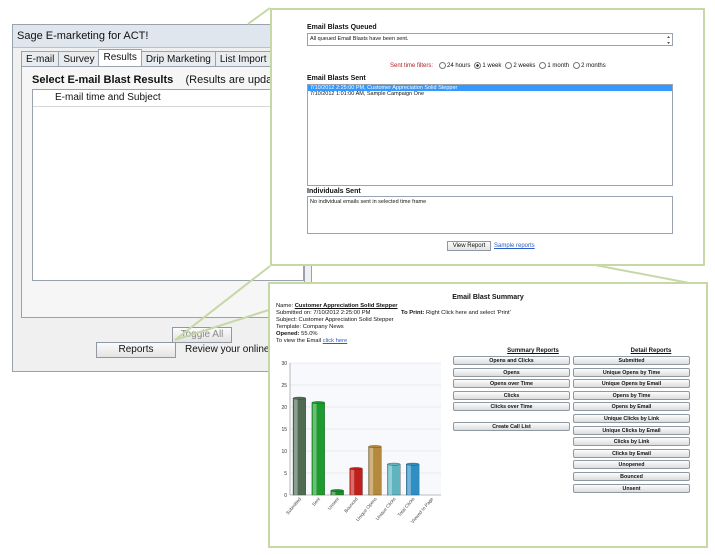  What do you see at coordinates (79, 59) in the screenshot?
I see `tab-survey: Survey` at bounding box center [79, 59].